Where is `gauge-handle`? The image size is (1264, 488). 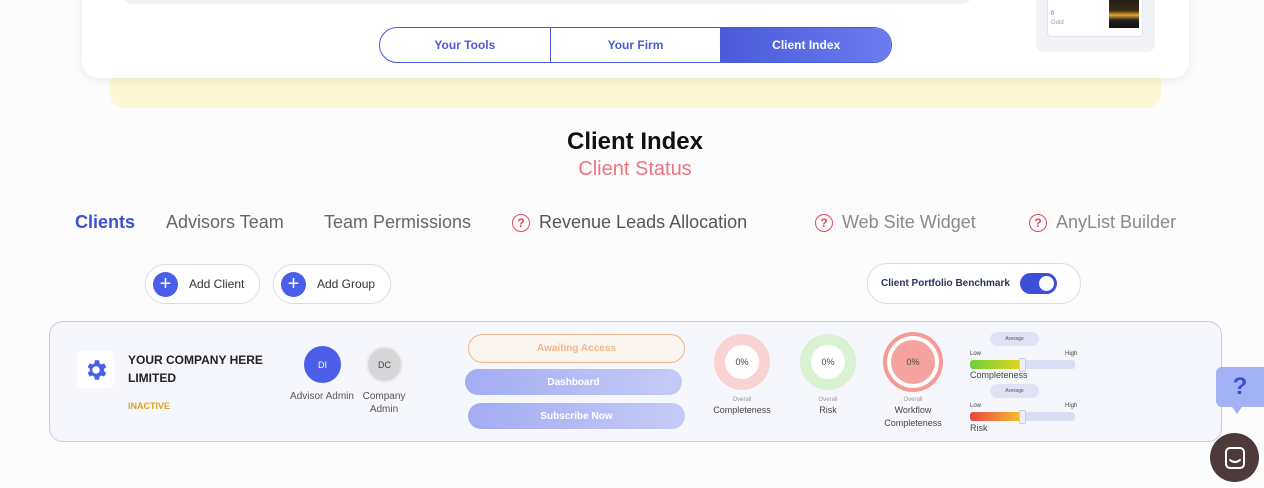 gauge-handle is located at coordinates (1022, 417).